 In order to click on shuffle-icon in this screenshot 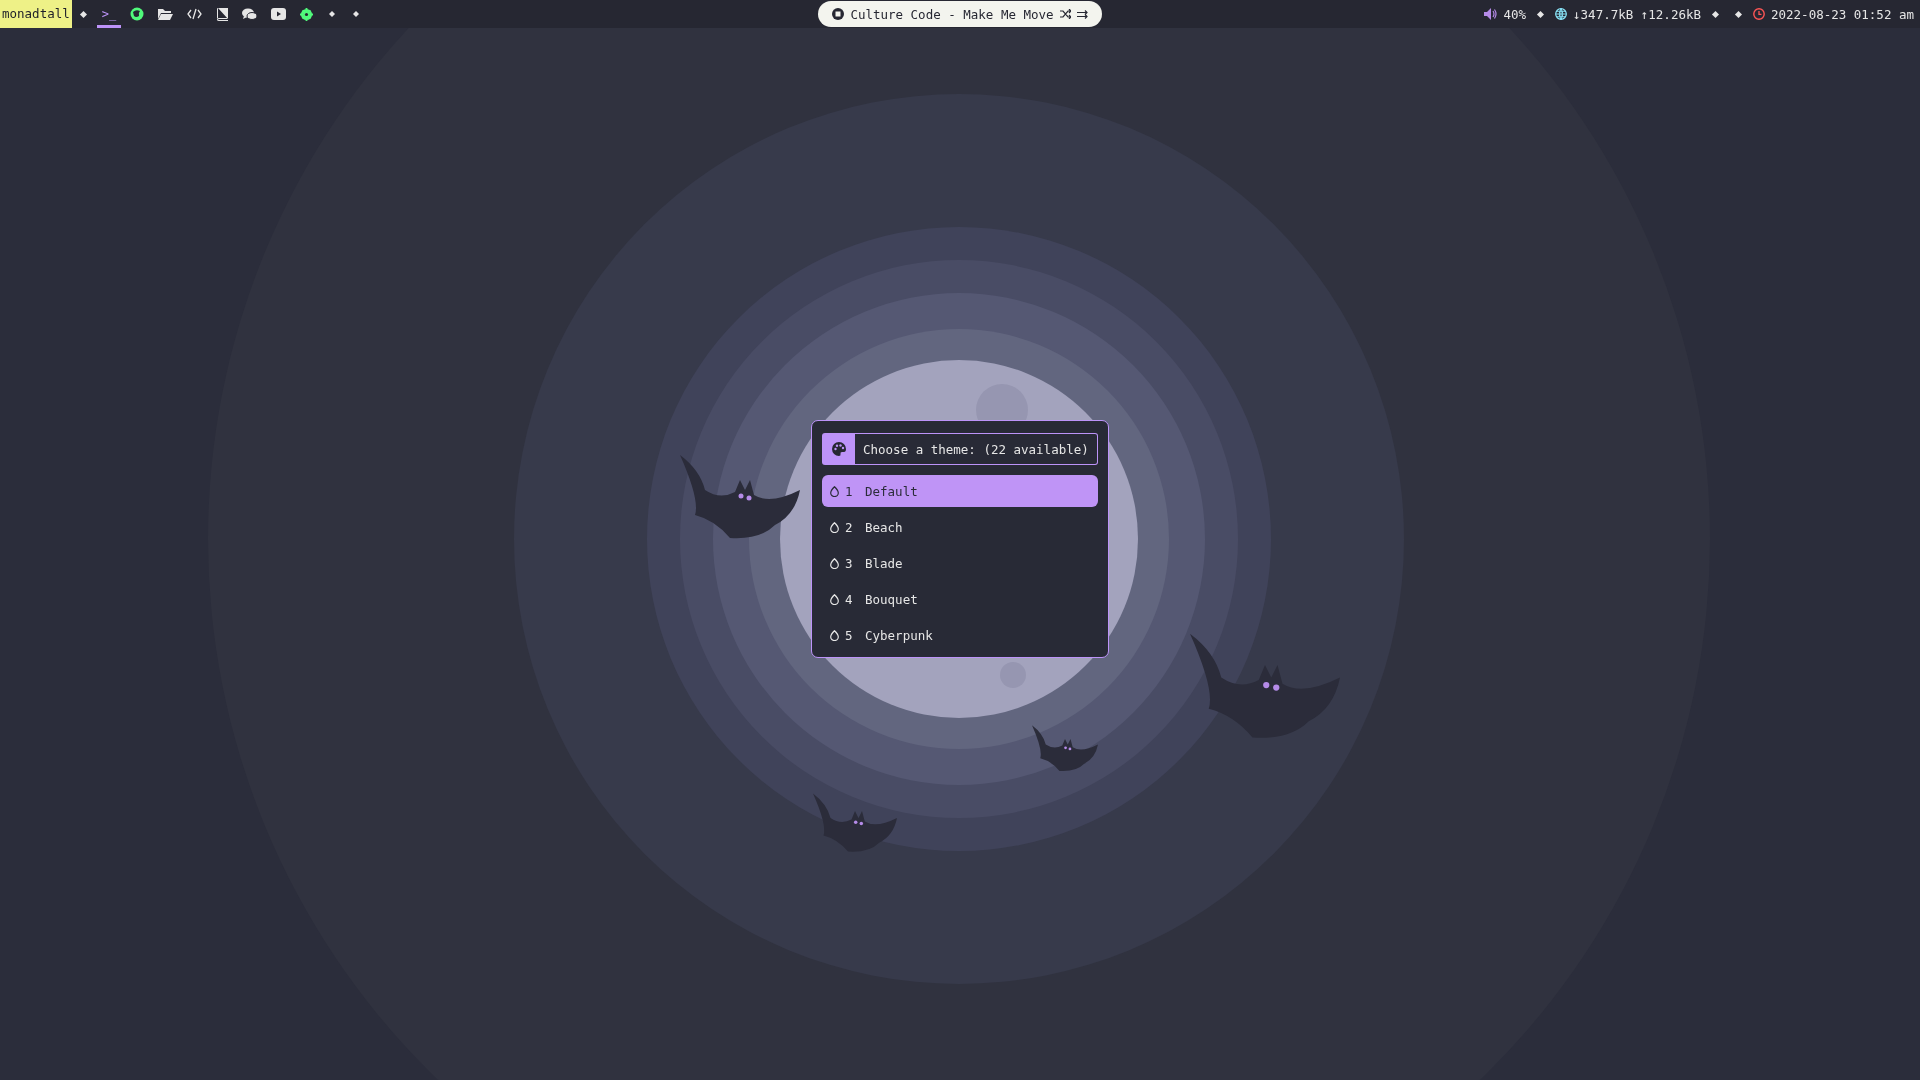, I will do `click(1065, 14)`.